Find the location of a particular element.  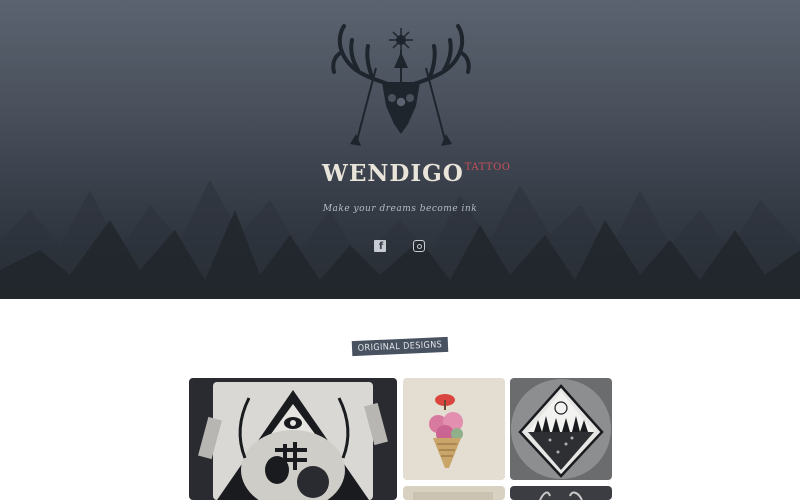

gallery-item-diamond-landscape is located at coordinates (561, 429).